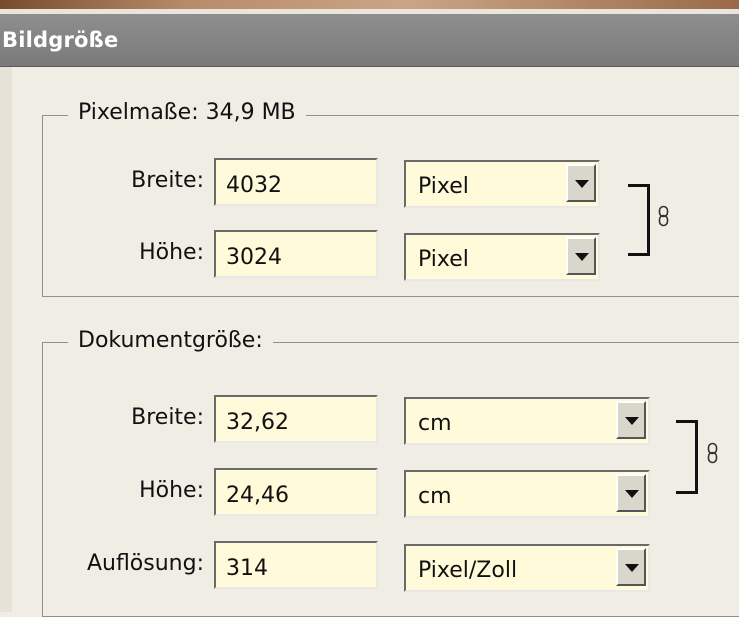 Image resolution: width=739 pixels, height=617 pixels. What do you see at coordinates (443, 259) in the screenshot?
I see `pixel-height-unit-value: Pixel` at bounding box center [443, 259].